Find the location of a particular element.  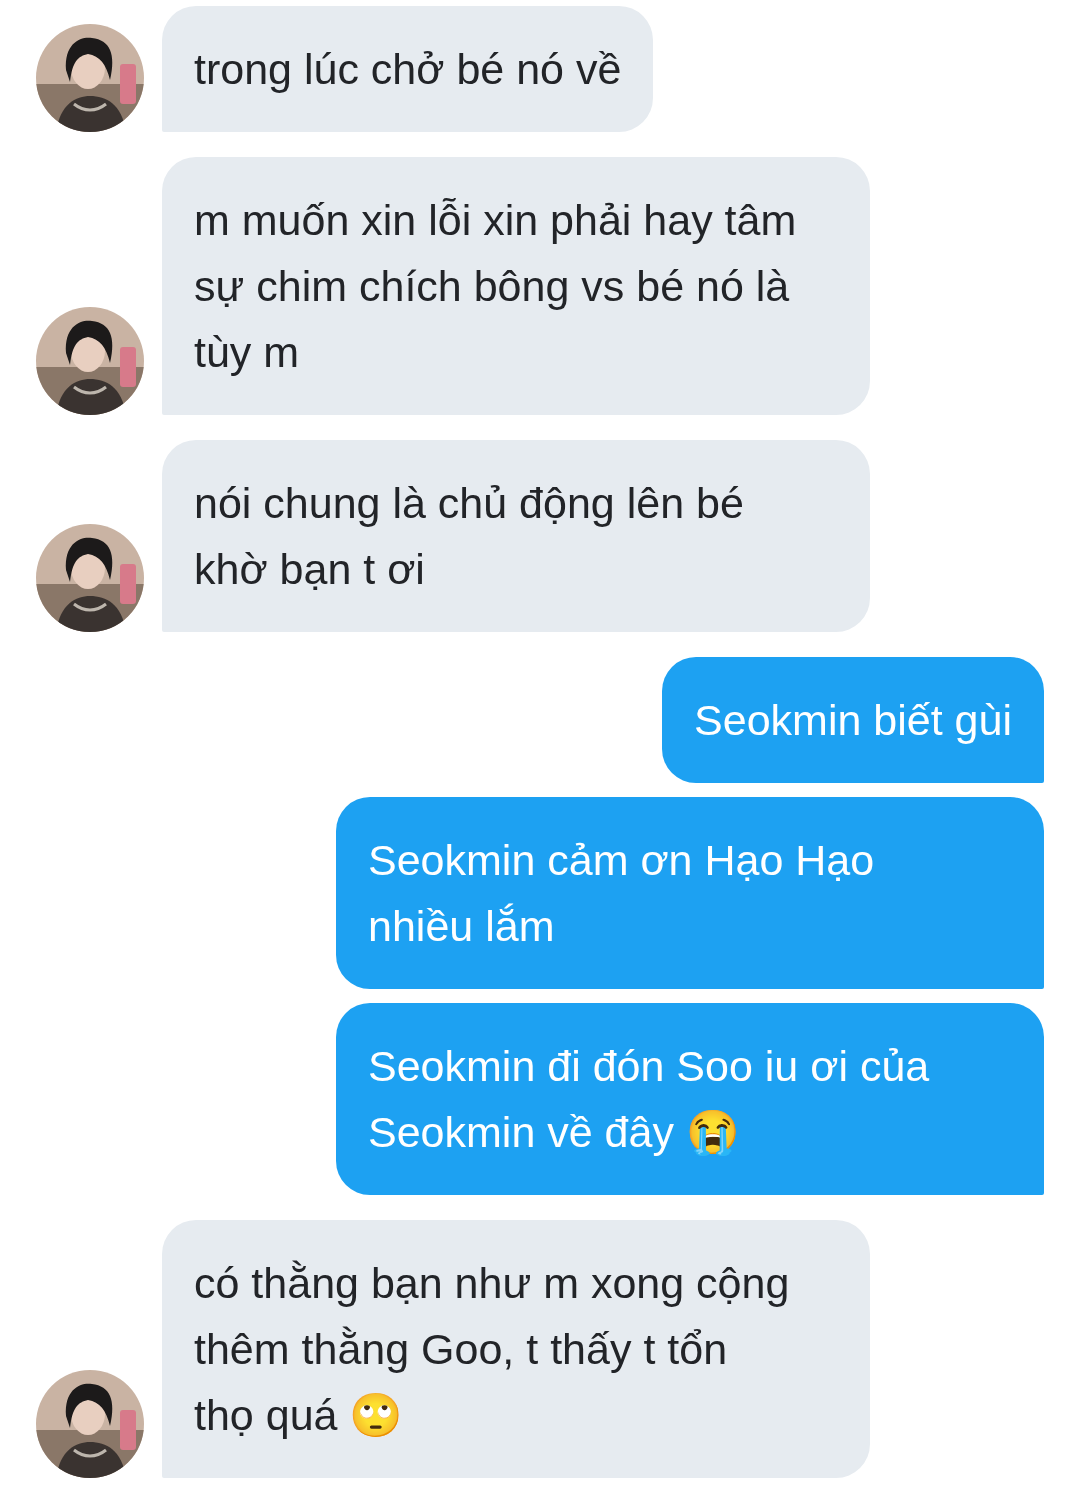

message-bubble: có thằng bạn như m xong cộng thêm thằng Goo, t thấy t tổn thọ quá 🙄 is located at coordinates (516, 1349).